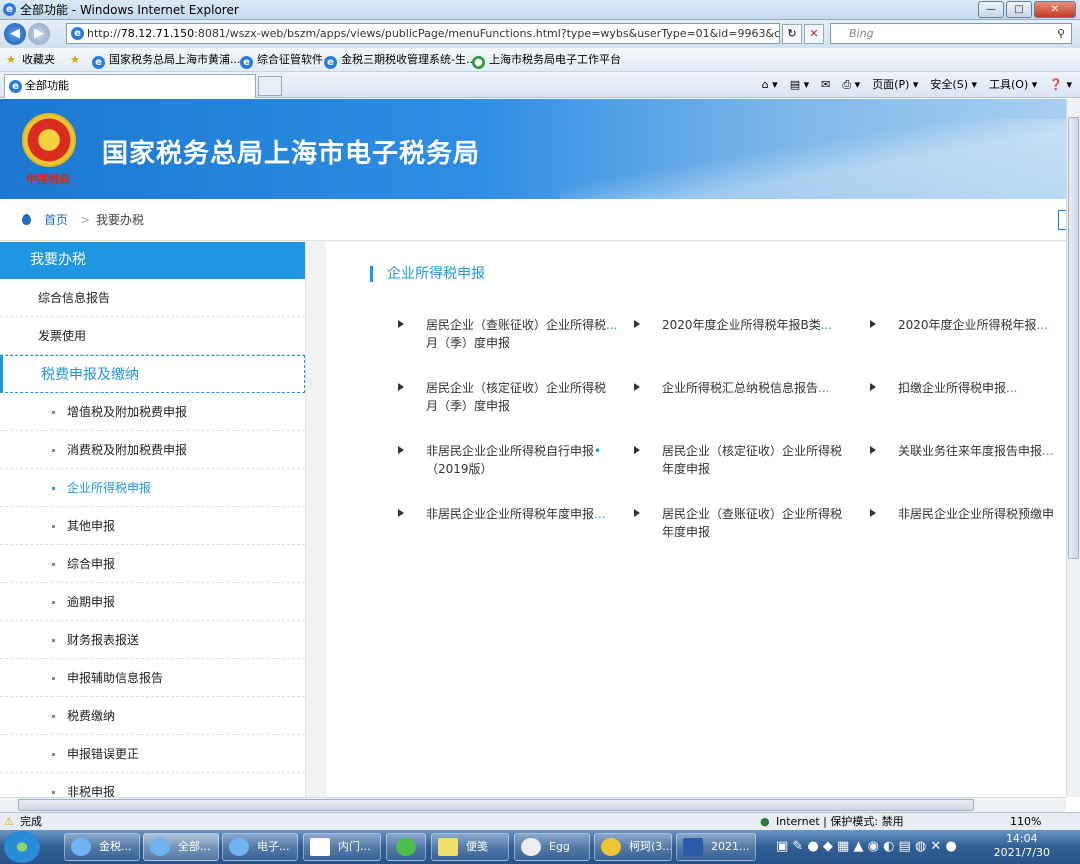 The width and height of the screenshot is (1080, 864). What do you see at coordinates (866, 846) in the screenshot?
I see `tray-icons: ▣ ✎ ● ◆ ▦ ▲ ◉ ◐ ▤ ◍ ✕ ●` at bounding box center [866, 846].